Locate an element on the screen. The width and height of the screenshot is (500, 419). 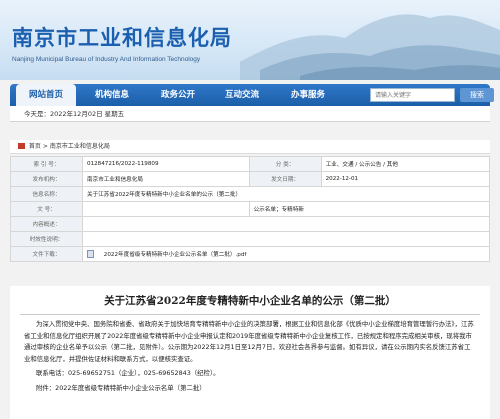
pdf-file-icon is located at coordinates (90, 254).